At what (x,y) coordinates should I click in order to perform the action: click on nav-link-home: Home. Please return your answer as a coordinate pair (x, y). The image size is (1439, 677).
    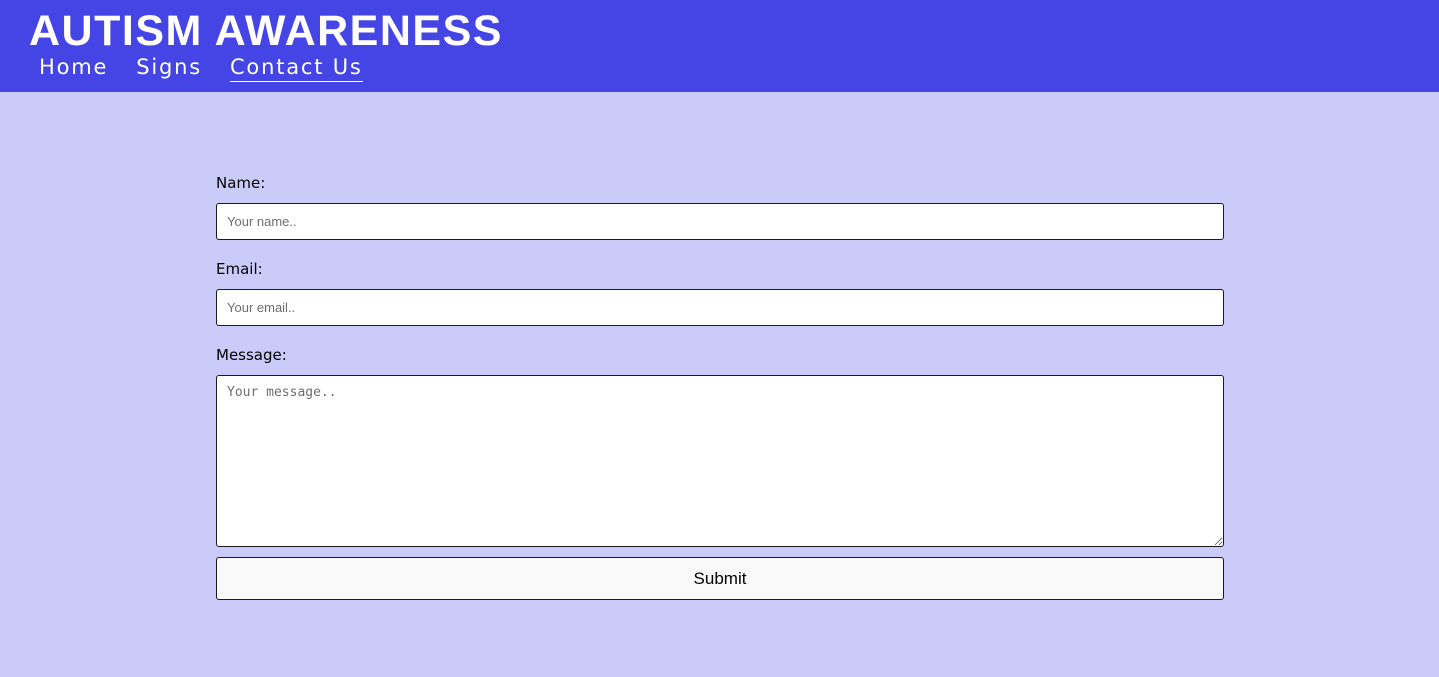
    Looking at the image, I should click on (73, 67).